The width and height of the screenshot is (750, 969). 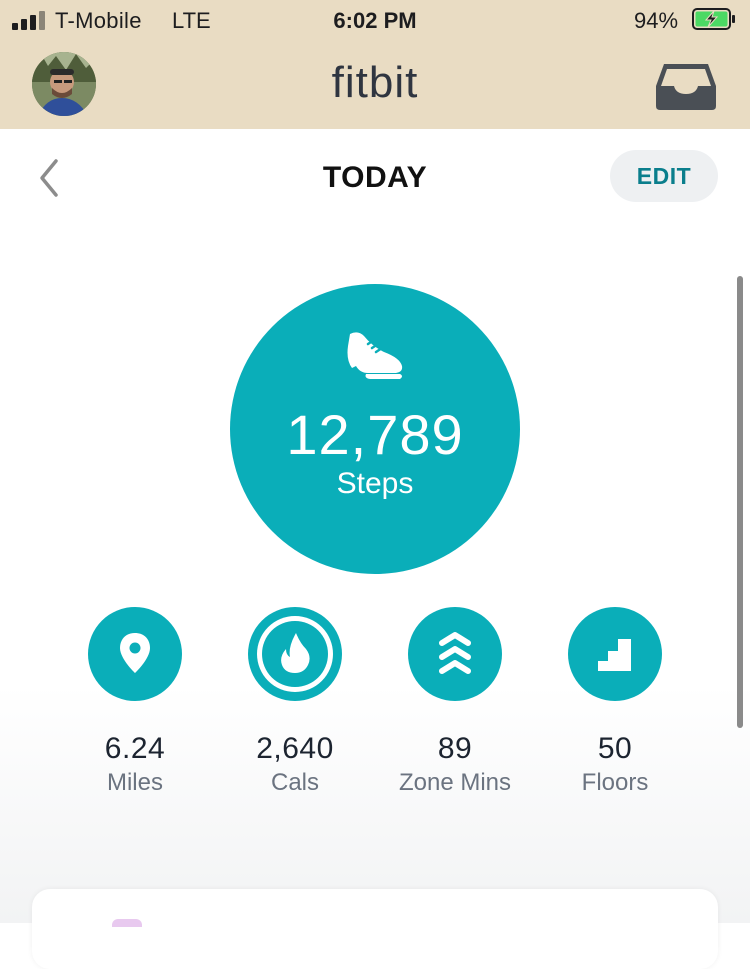 I want to click on battery-charging-icon, so click(x=713, y=19).